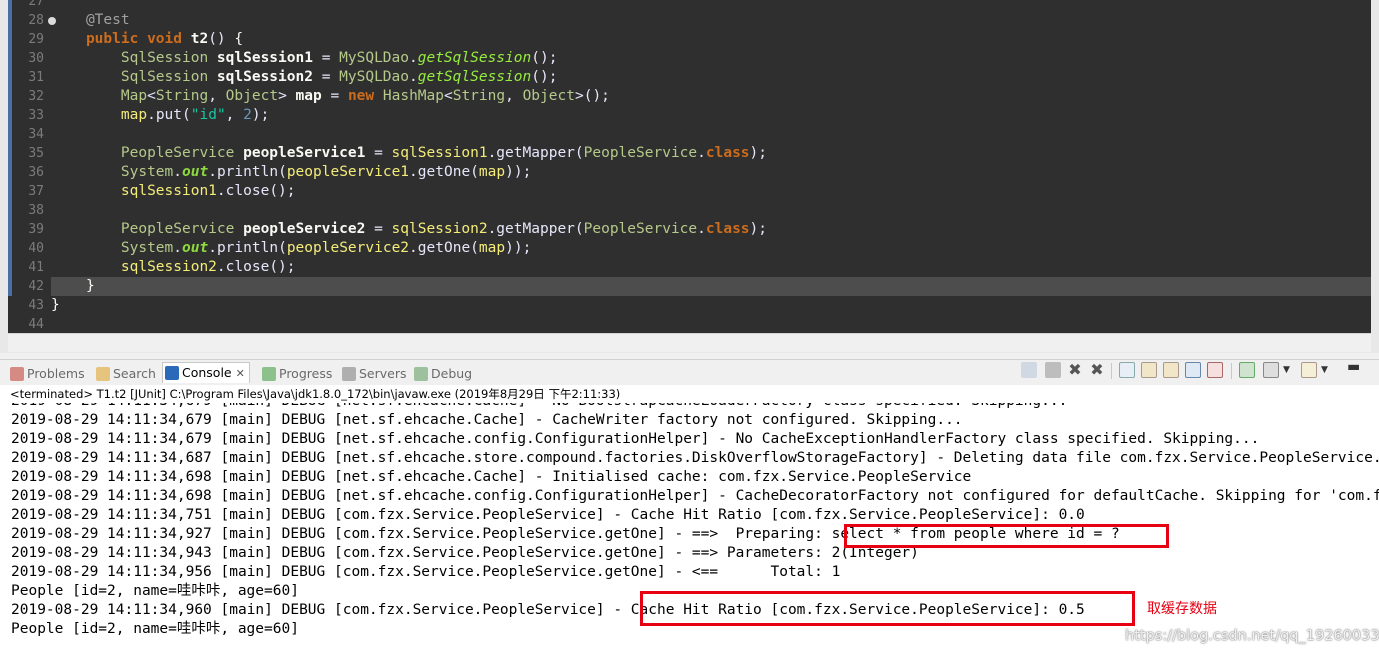  I want to click on tab-label: Progress, so click(306, 373).